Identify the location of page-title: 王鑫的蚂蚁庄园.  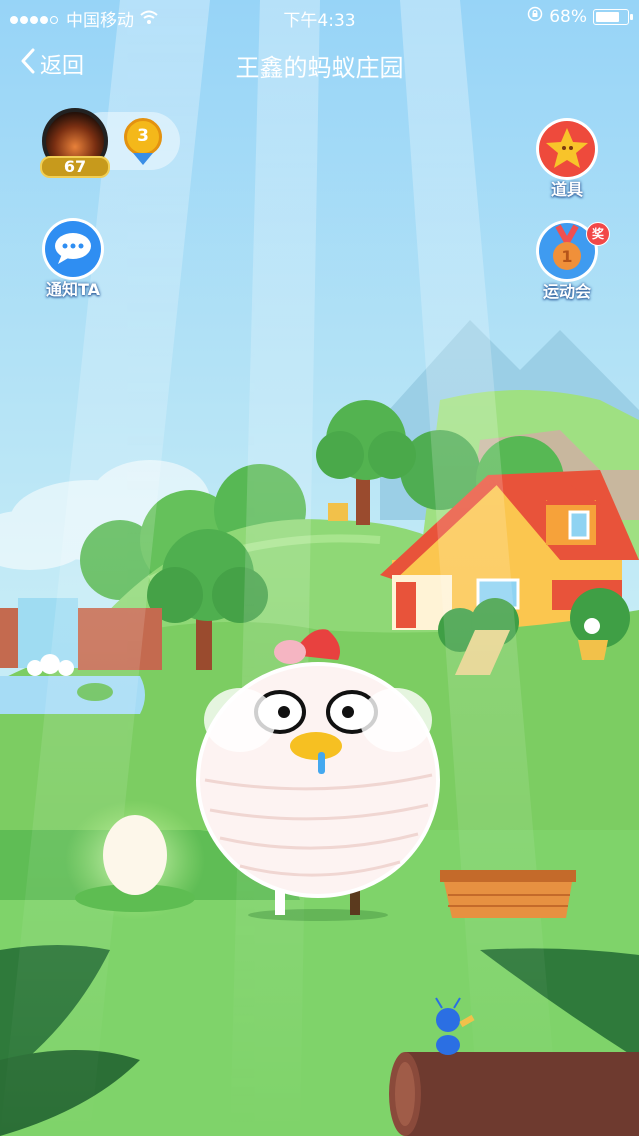
(319, 68).